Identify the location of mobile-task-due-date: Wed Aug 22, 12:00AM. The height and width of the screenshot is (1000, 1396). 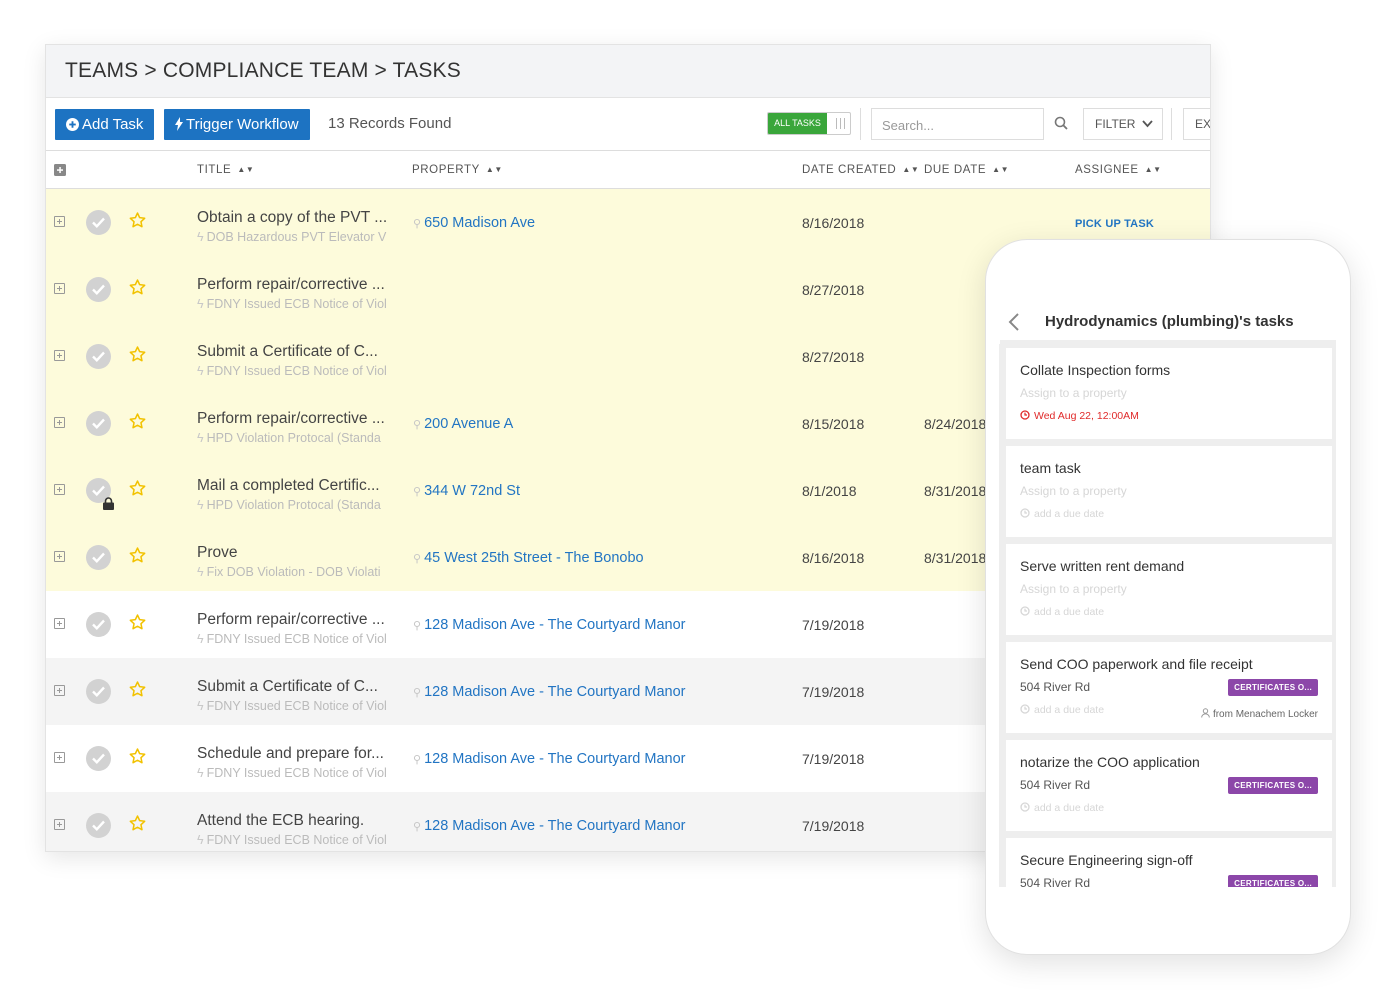
(1079, 416).